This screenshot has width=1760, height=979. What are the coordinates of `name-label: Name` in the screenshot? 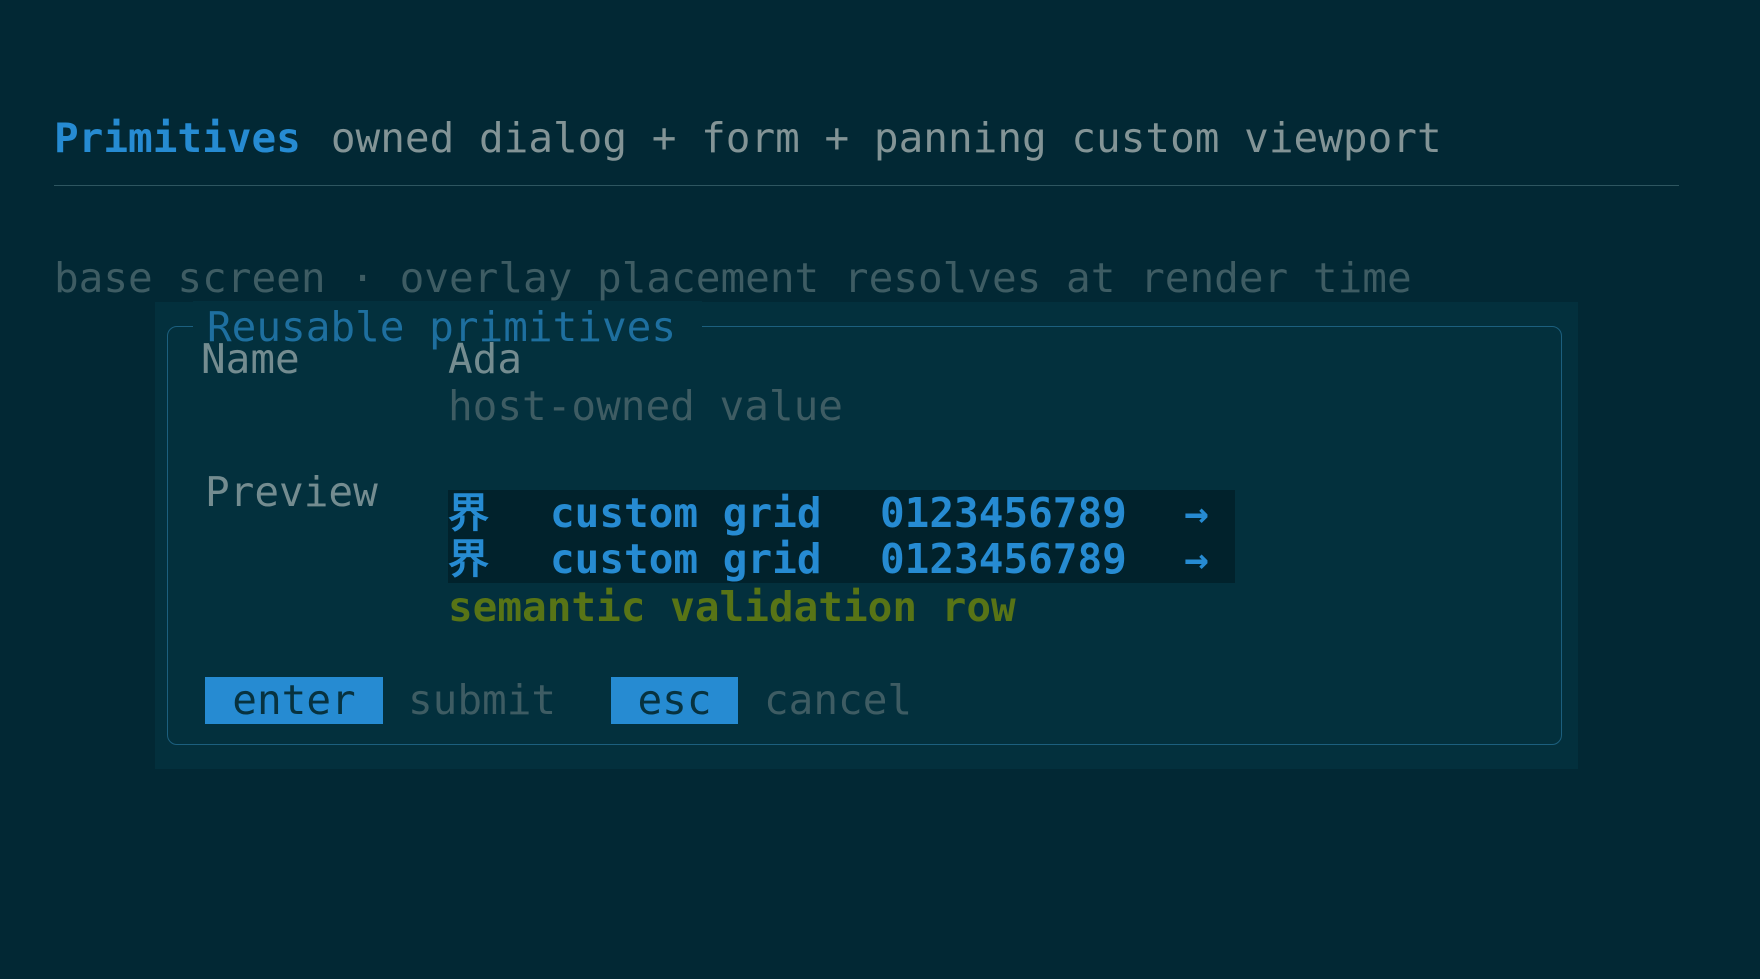 It's located at (250, 359).